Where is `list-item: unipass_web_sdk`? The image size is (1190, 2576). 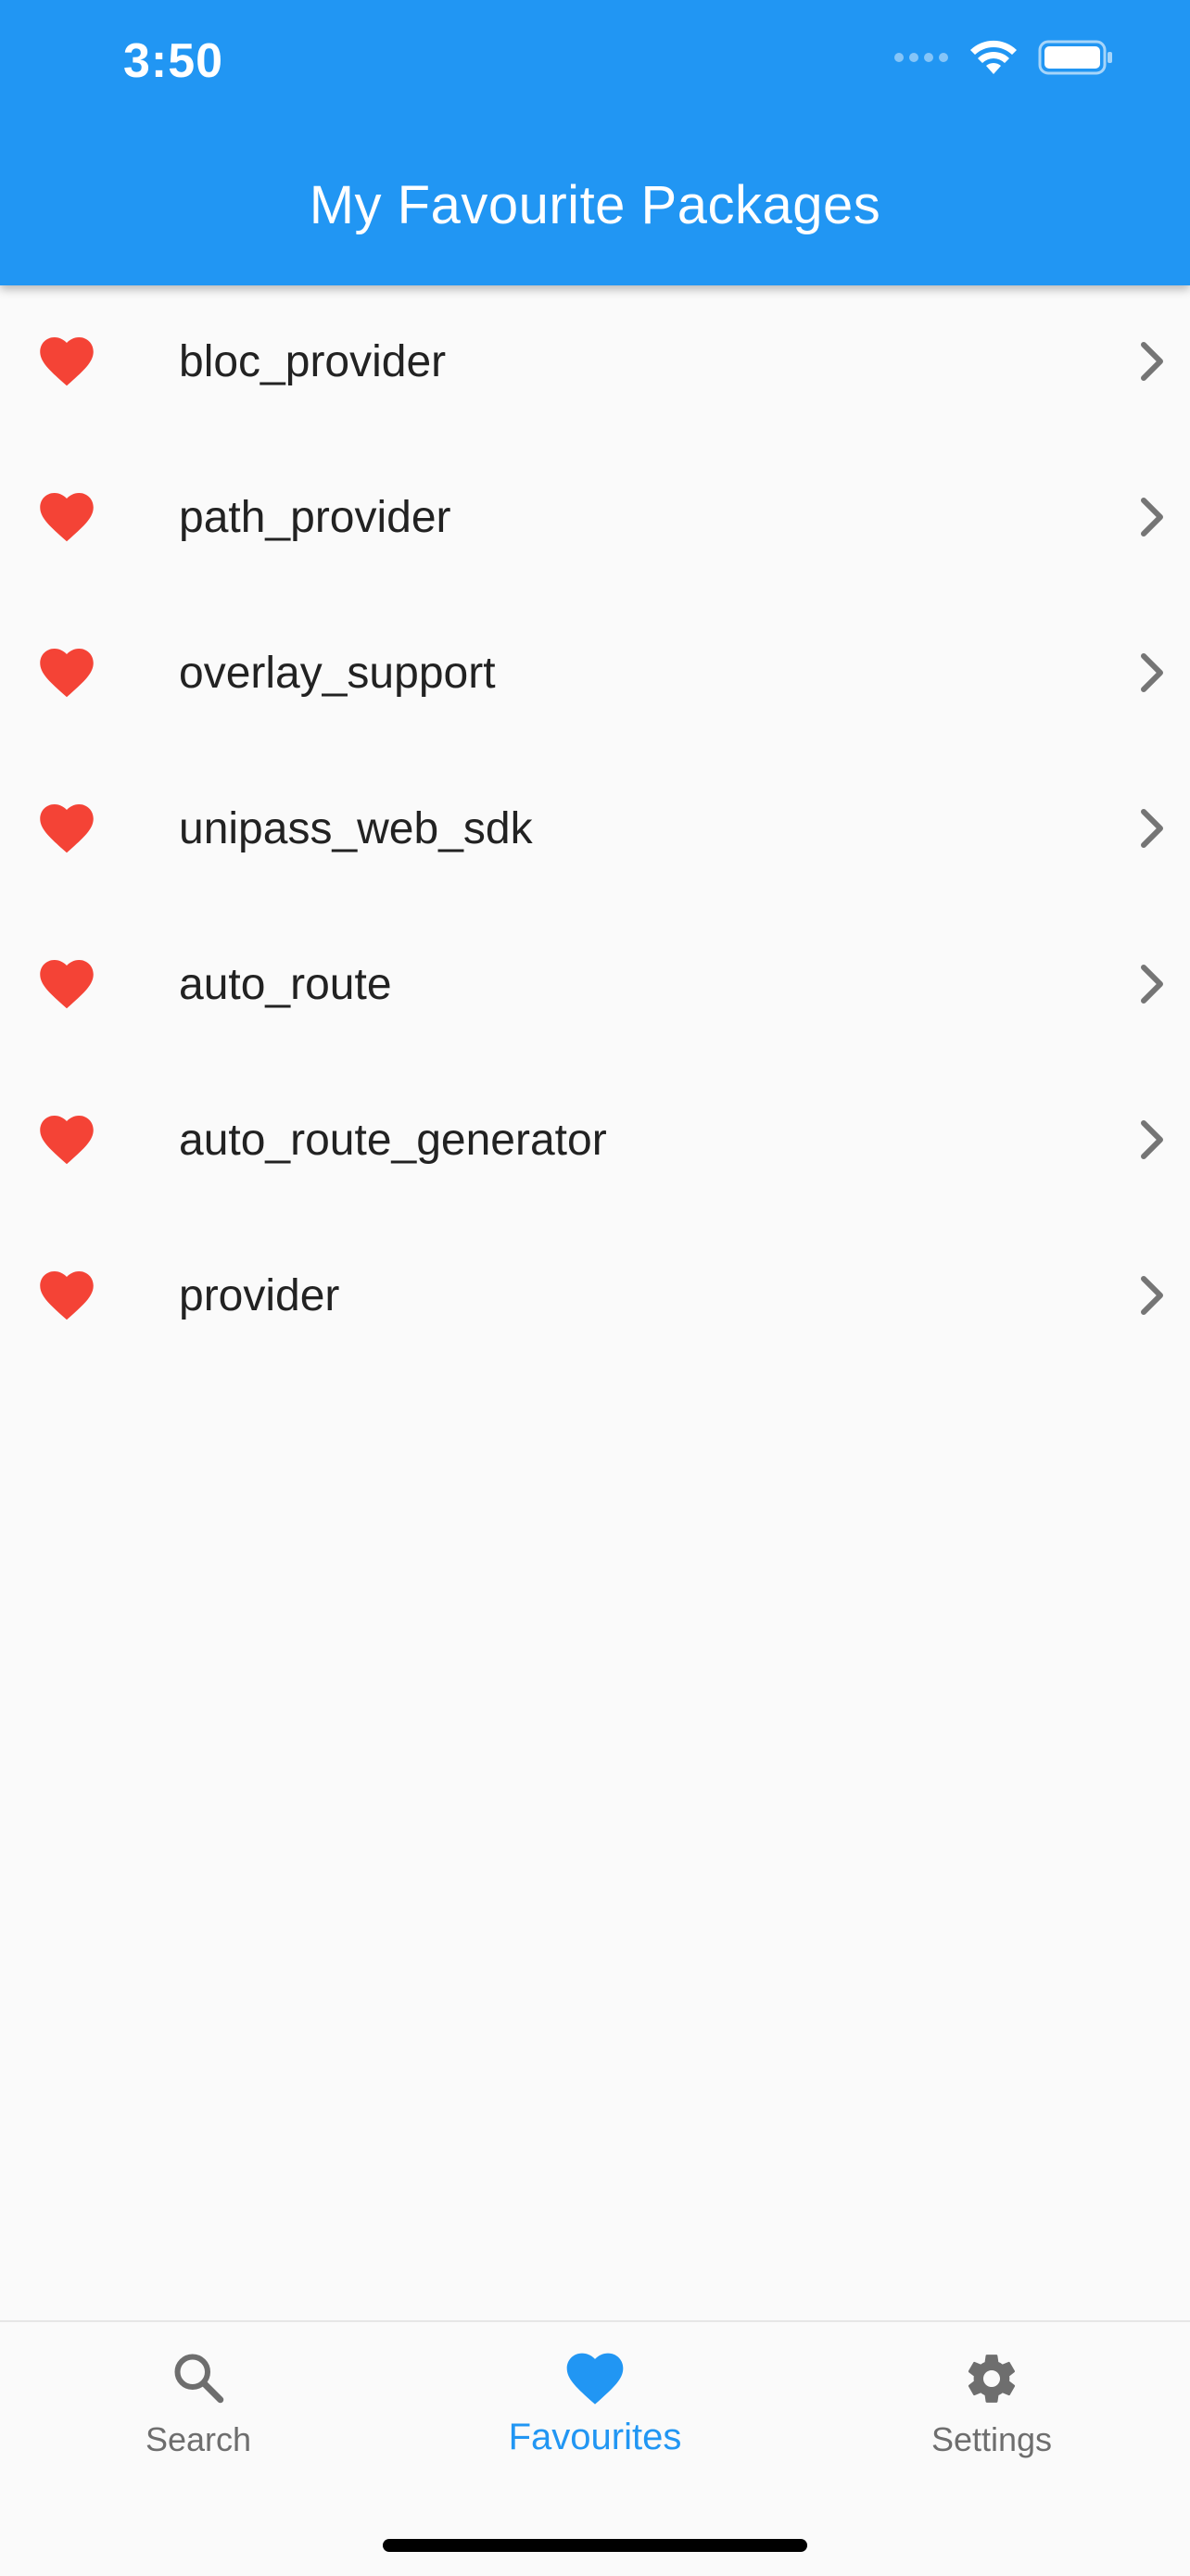
list-item: unipass_web_sdk is located at coordinates (595, 828).